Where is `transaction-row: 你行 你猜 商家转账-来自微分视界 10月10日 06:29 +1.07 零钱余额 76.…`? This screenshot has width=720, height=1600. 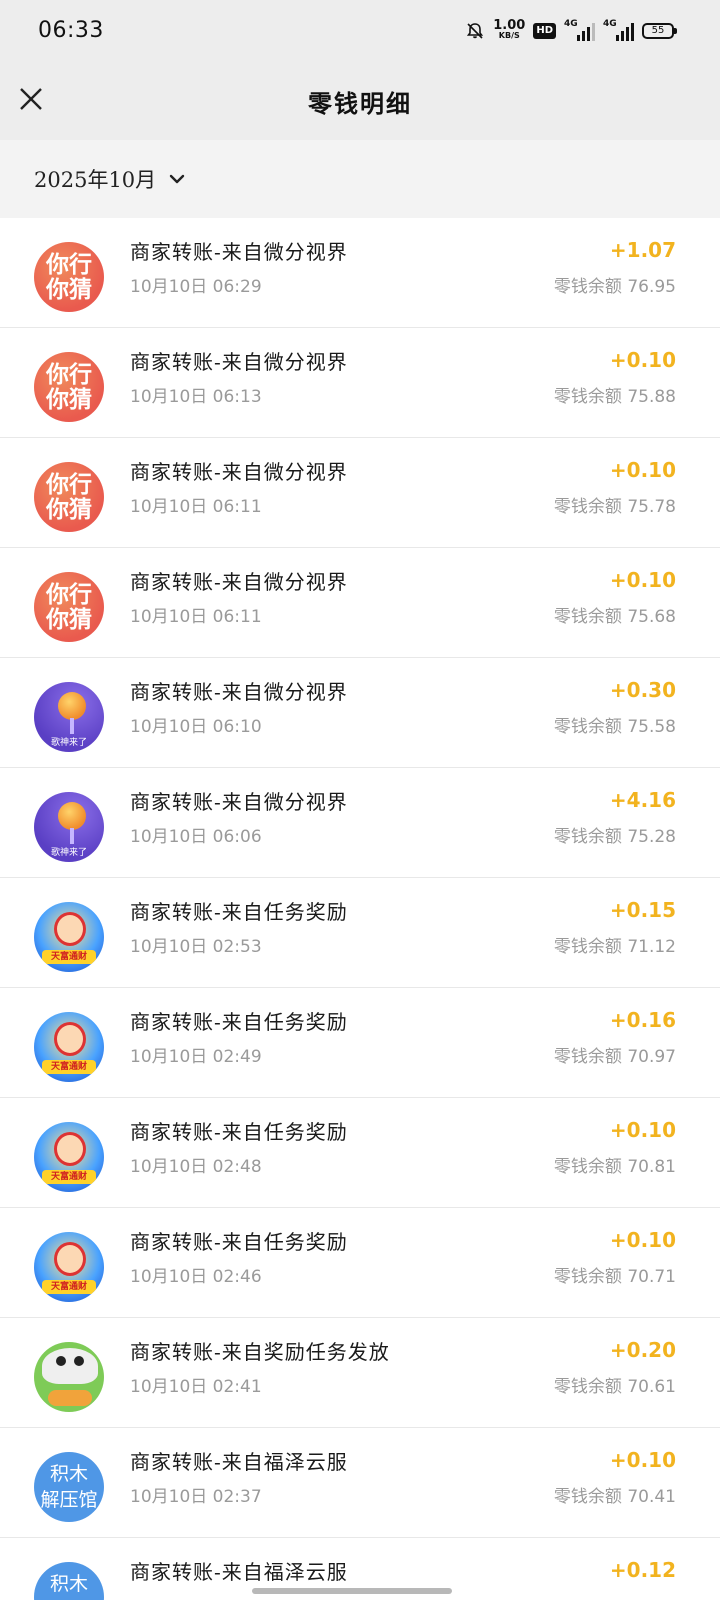 transaction-row: 你行 你猜 商家转账-来自微分视界 10月10日 06:29 +1.07 零钱余额 76.… is located at coordinates (360, 273).